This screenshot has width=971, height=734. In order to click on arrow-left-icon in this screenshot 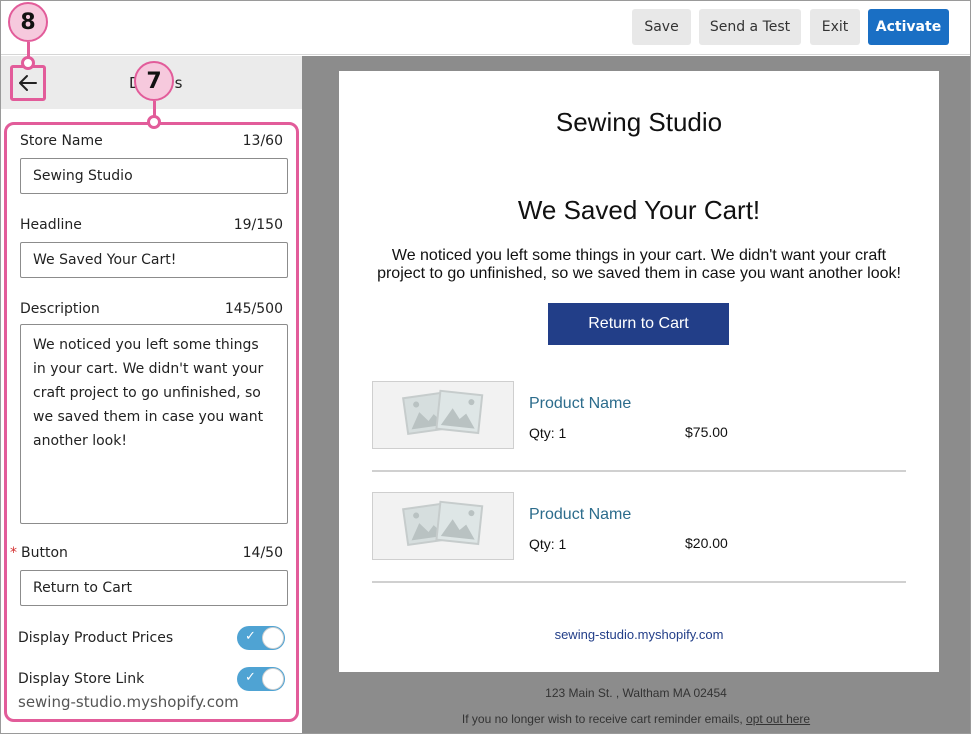, I will do `click(28, 83)`.